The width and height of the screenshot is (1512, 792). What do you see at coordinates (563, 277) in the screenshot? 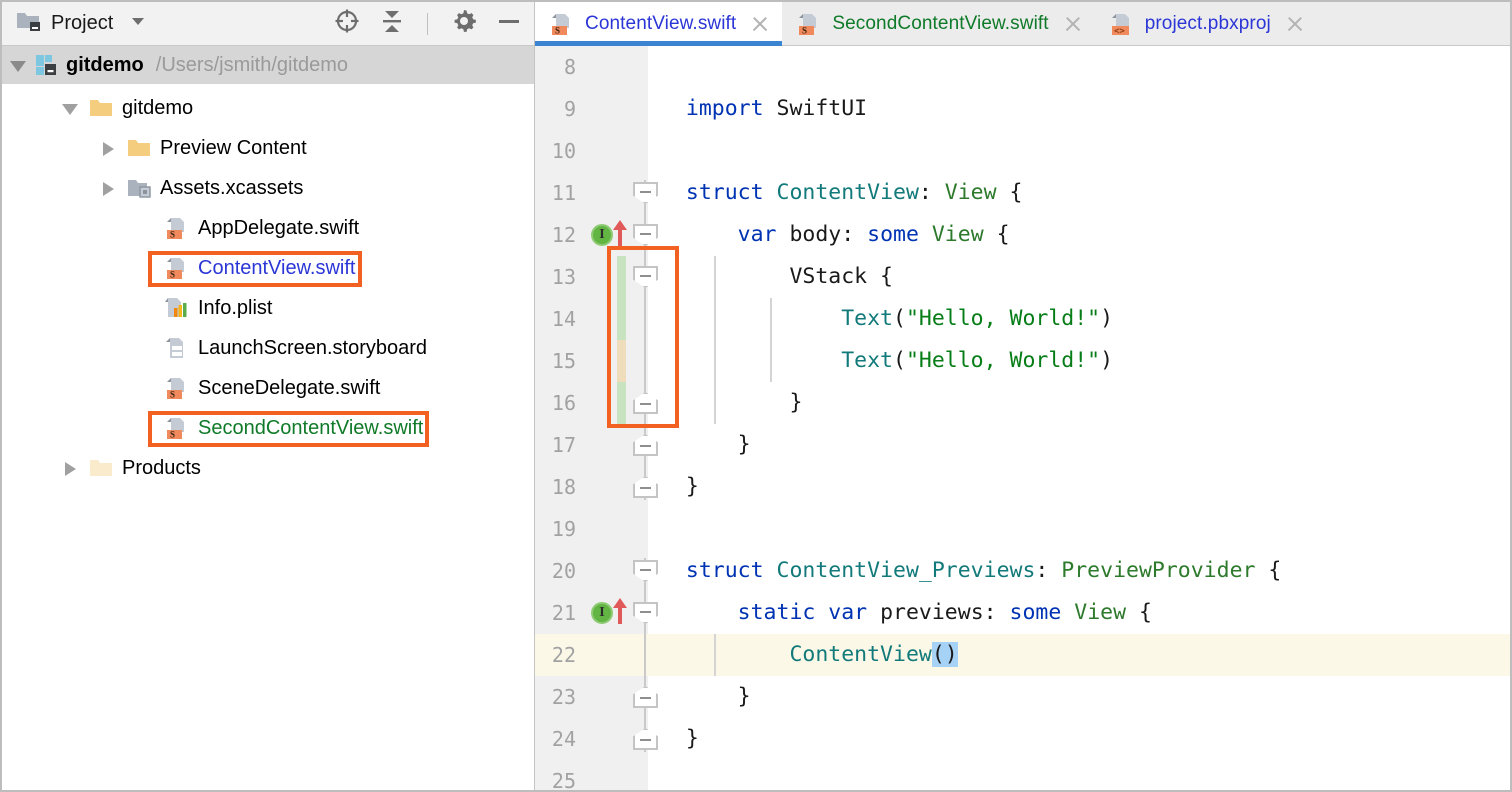
I see `line-number: 13` at bounding box center [563, 277].